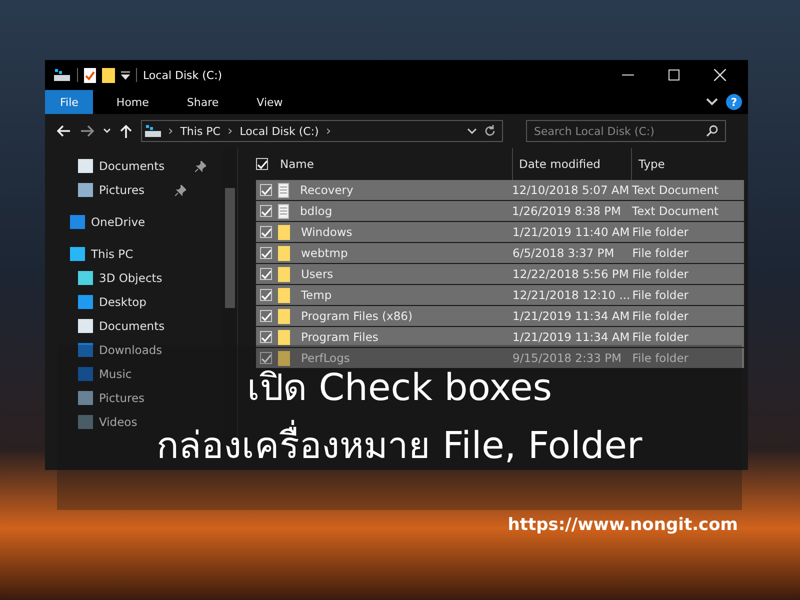 This screenshot has height=600, width=800. I want to click on file-name: Temp, so click(316, 295).